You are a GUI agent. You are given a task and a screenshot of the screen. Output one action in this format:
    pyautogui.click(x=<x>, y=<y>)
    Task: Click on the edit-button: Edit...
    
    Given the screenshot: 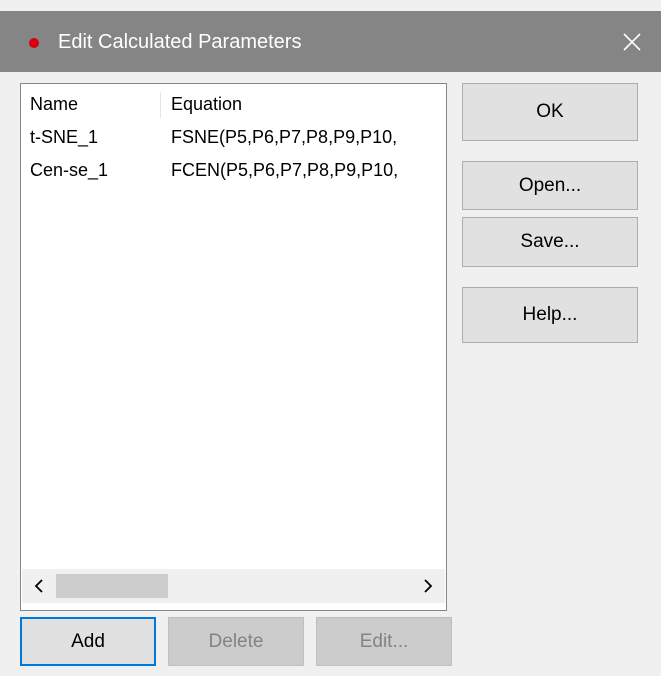 What is the action you would take?
    pyautogui.click(x=384, y=641)
    